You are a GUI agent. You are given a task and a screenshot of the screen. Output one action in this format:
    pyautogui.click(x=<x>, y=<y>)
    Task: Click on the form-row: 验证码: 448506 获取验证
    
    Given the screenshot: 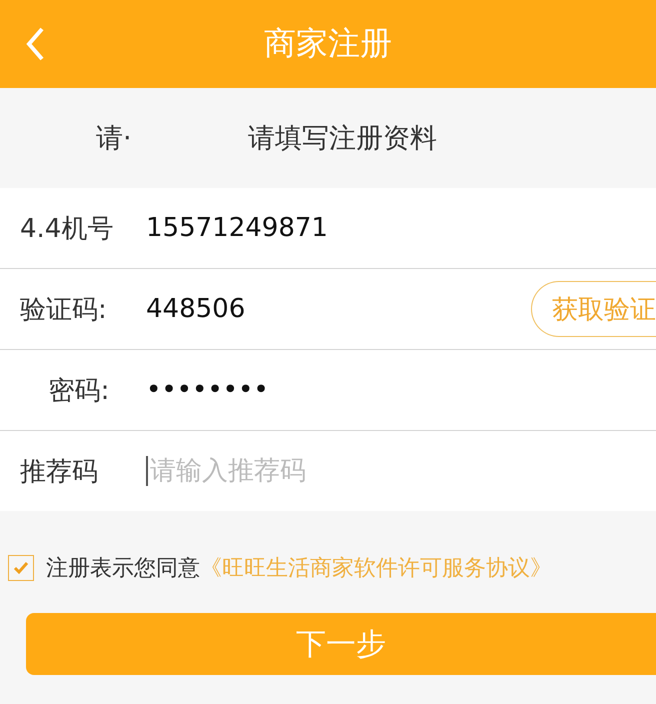 What is the action you would take?
    pyautogui.click(x=328, y=309)
    